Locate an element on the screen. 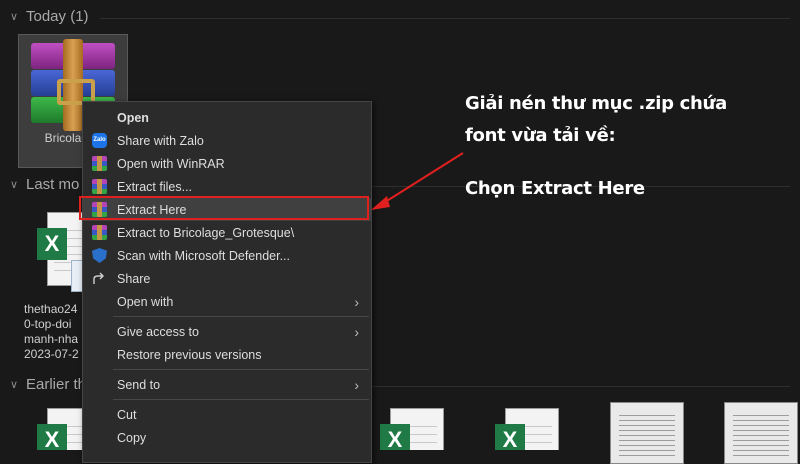 The image size is (800, 464). group-header-earlier: ∨ Earlier th is located at coordinates (47, 384).